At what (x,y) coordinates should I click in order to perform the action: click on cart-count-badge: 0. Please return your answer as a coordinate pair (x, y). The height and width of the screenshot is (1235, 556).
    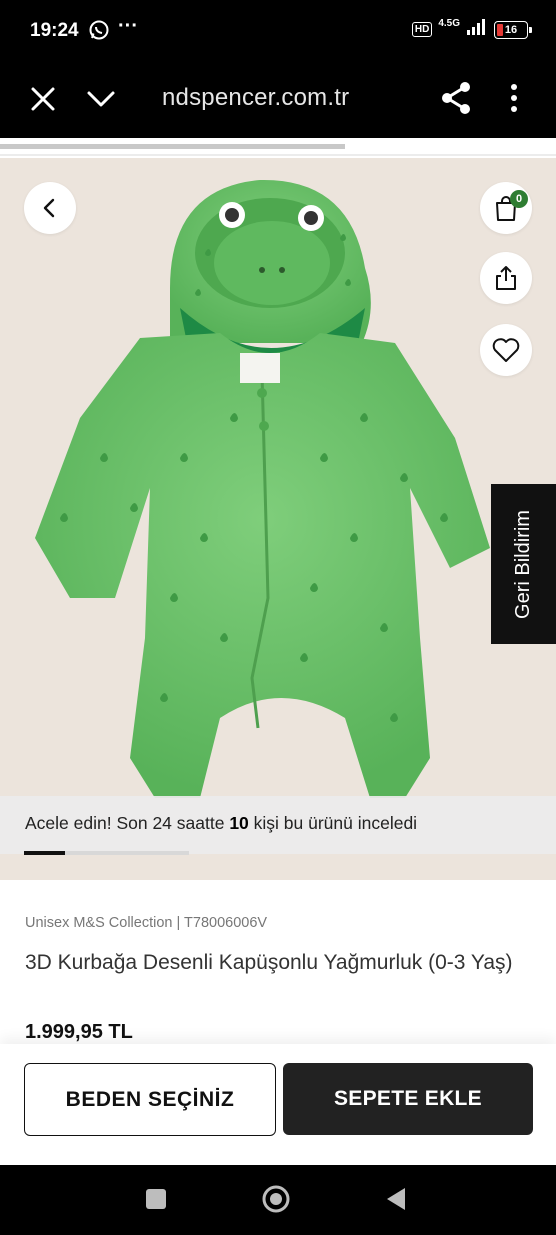
    Looking at the image, I should click on (519, 199).